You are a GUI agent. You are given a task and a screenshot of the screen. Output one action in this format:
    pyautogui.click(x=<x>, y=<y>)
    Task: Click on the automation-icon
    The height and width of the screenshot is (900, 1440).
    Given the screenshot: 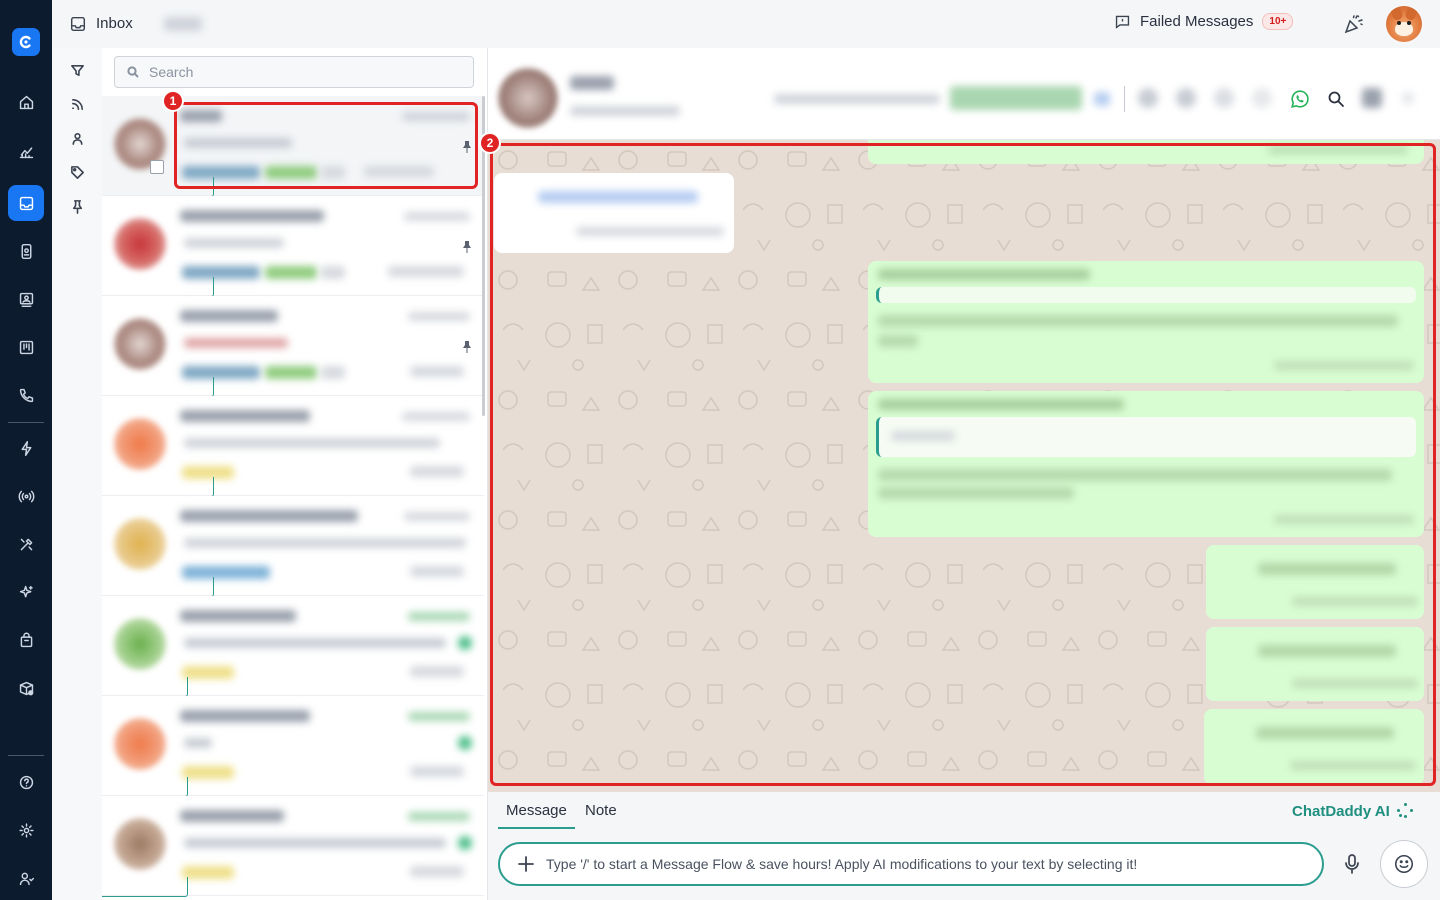 What is the action you would take?
    pyautogui.click(x=26, y=448)
    